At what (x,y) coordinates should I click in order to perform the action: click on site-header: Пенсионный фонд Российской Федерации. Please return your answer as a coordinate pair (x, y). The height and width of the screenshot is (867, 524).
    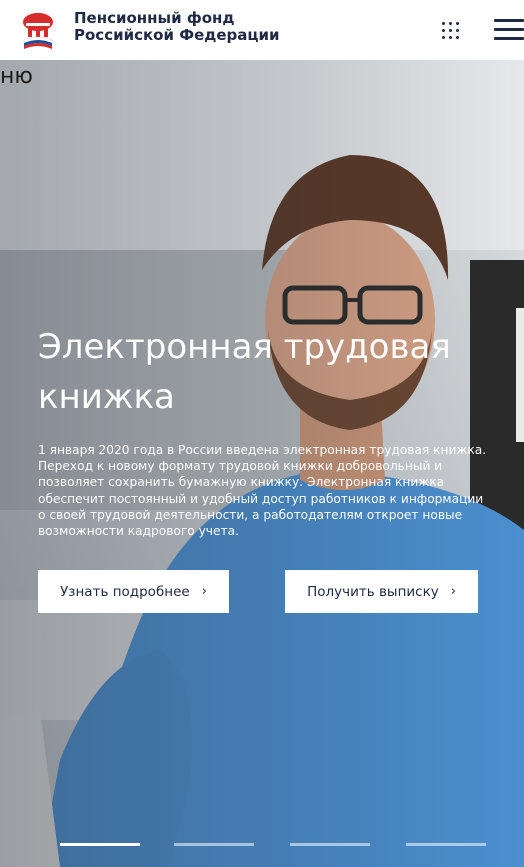
    Looking at the image, I should click on (262, 30).